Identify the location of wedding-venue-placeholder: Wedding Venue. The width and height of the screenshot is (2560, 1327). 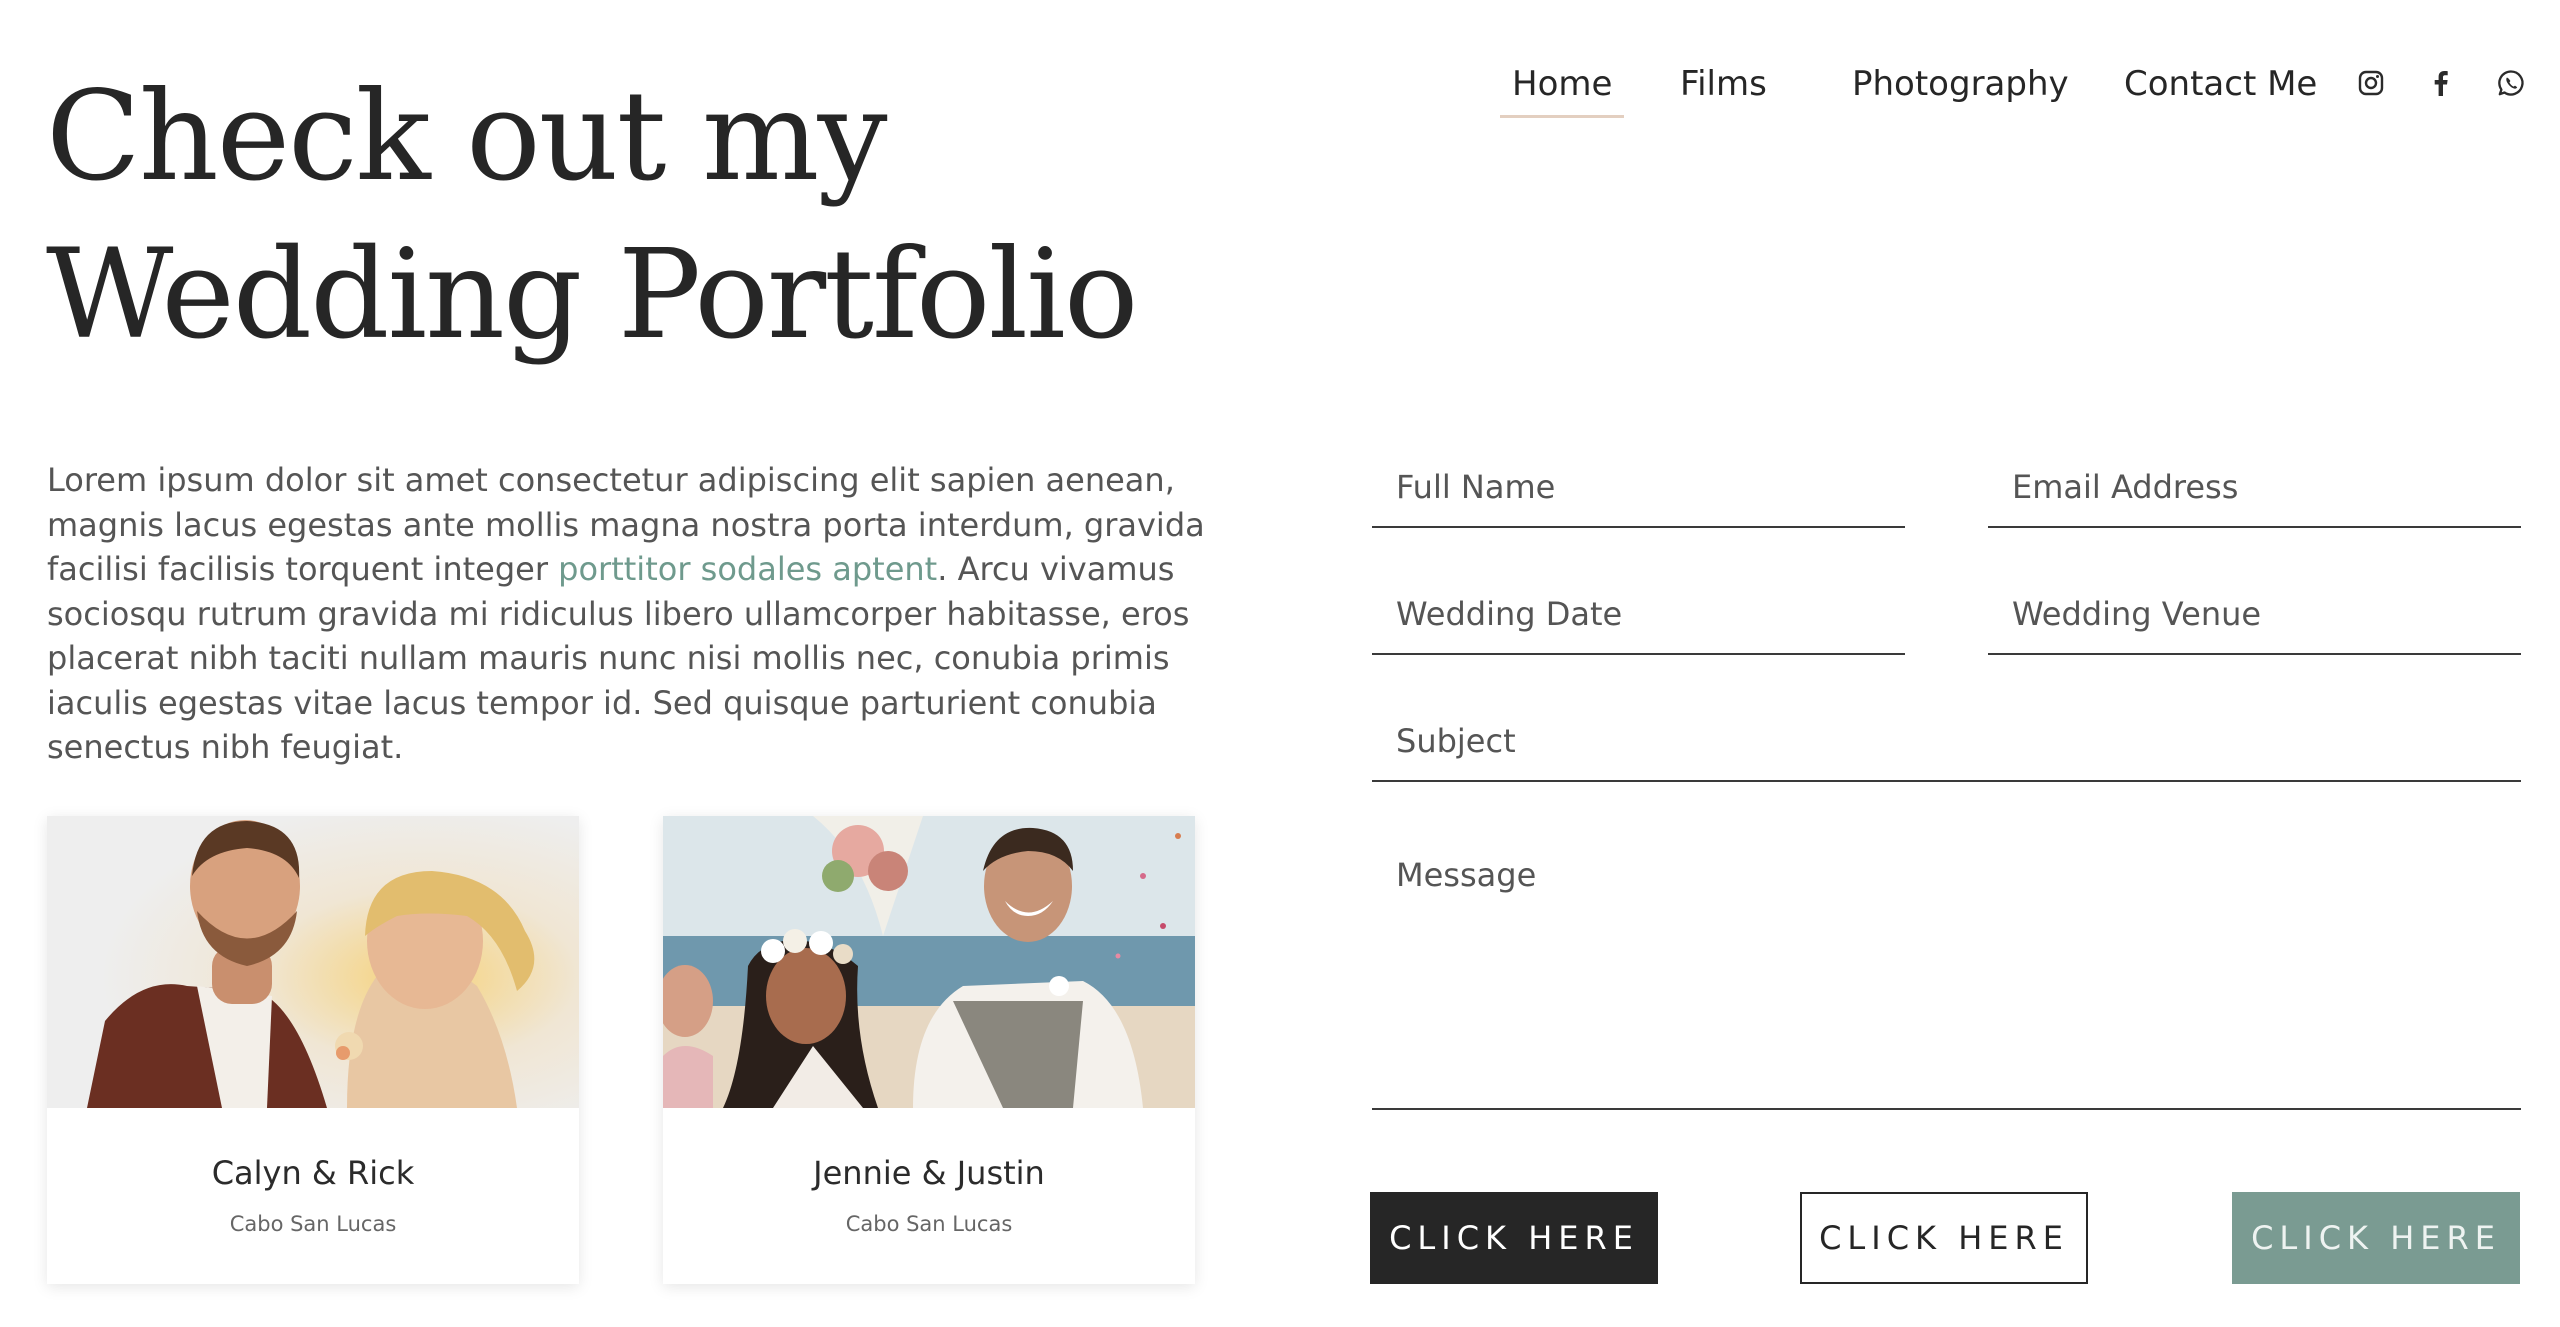
(2137, 614).